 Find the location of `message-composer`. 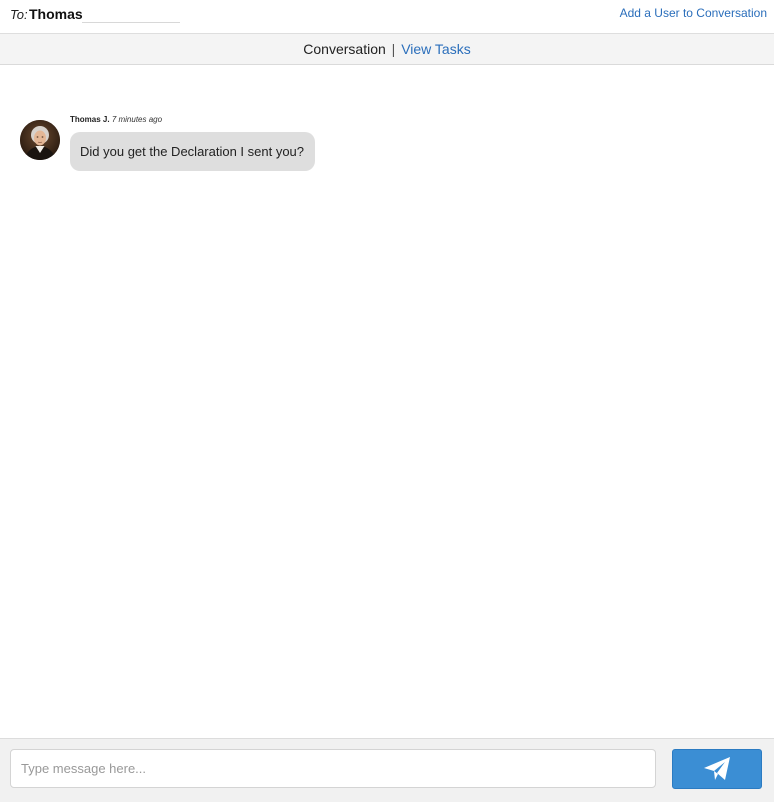

message-composer is located at coordinates (387, 770).